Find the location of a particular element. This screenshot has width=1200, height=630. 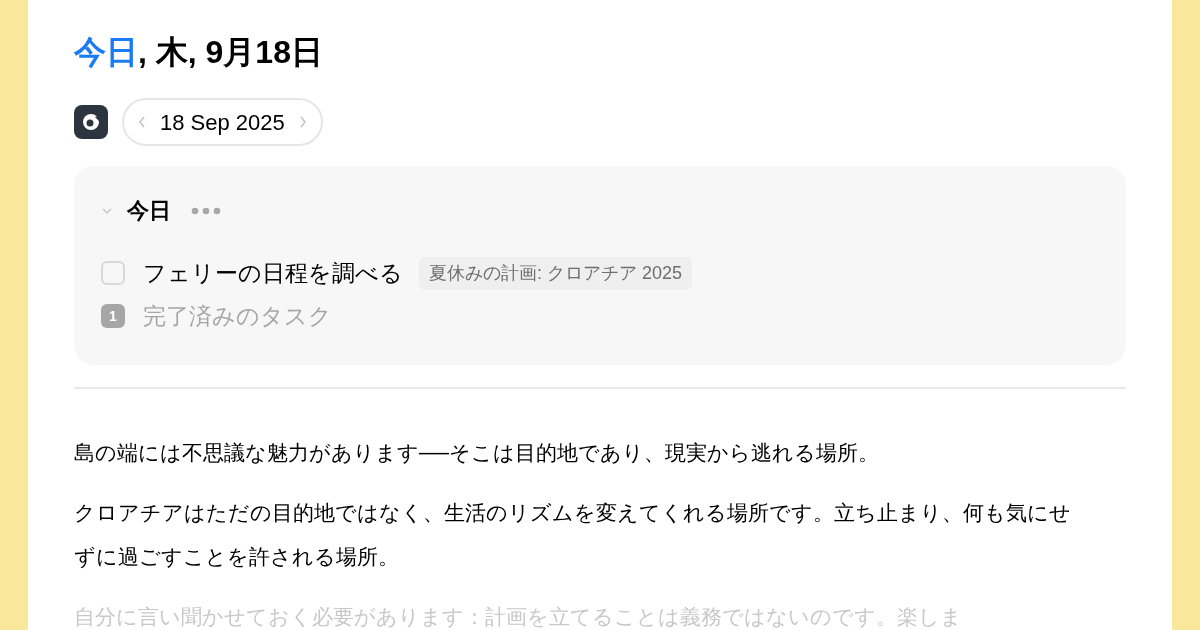

completed-count-badge: 1 is located at coordinates (113, 316).